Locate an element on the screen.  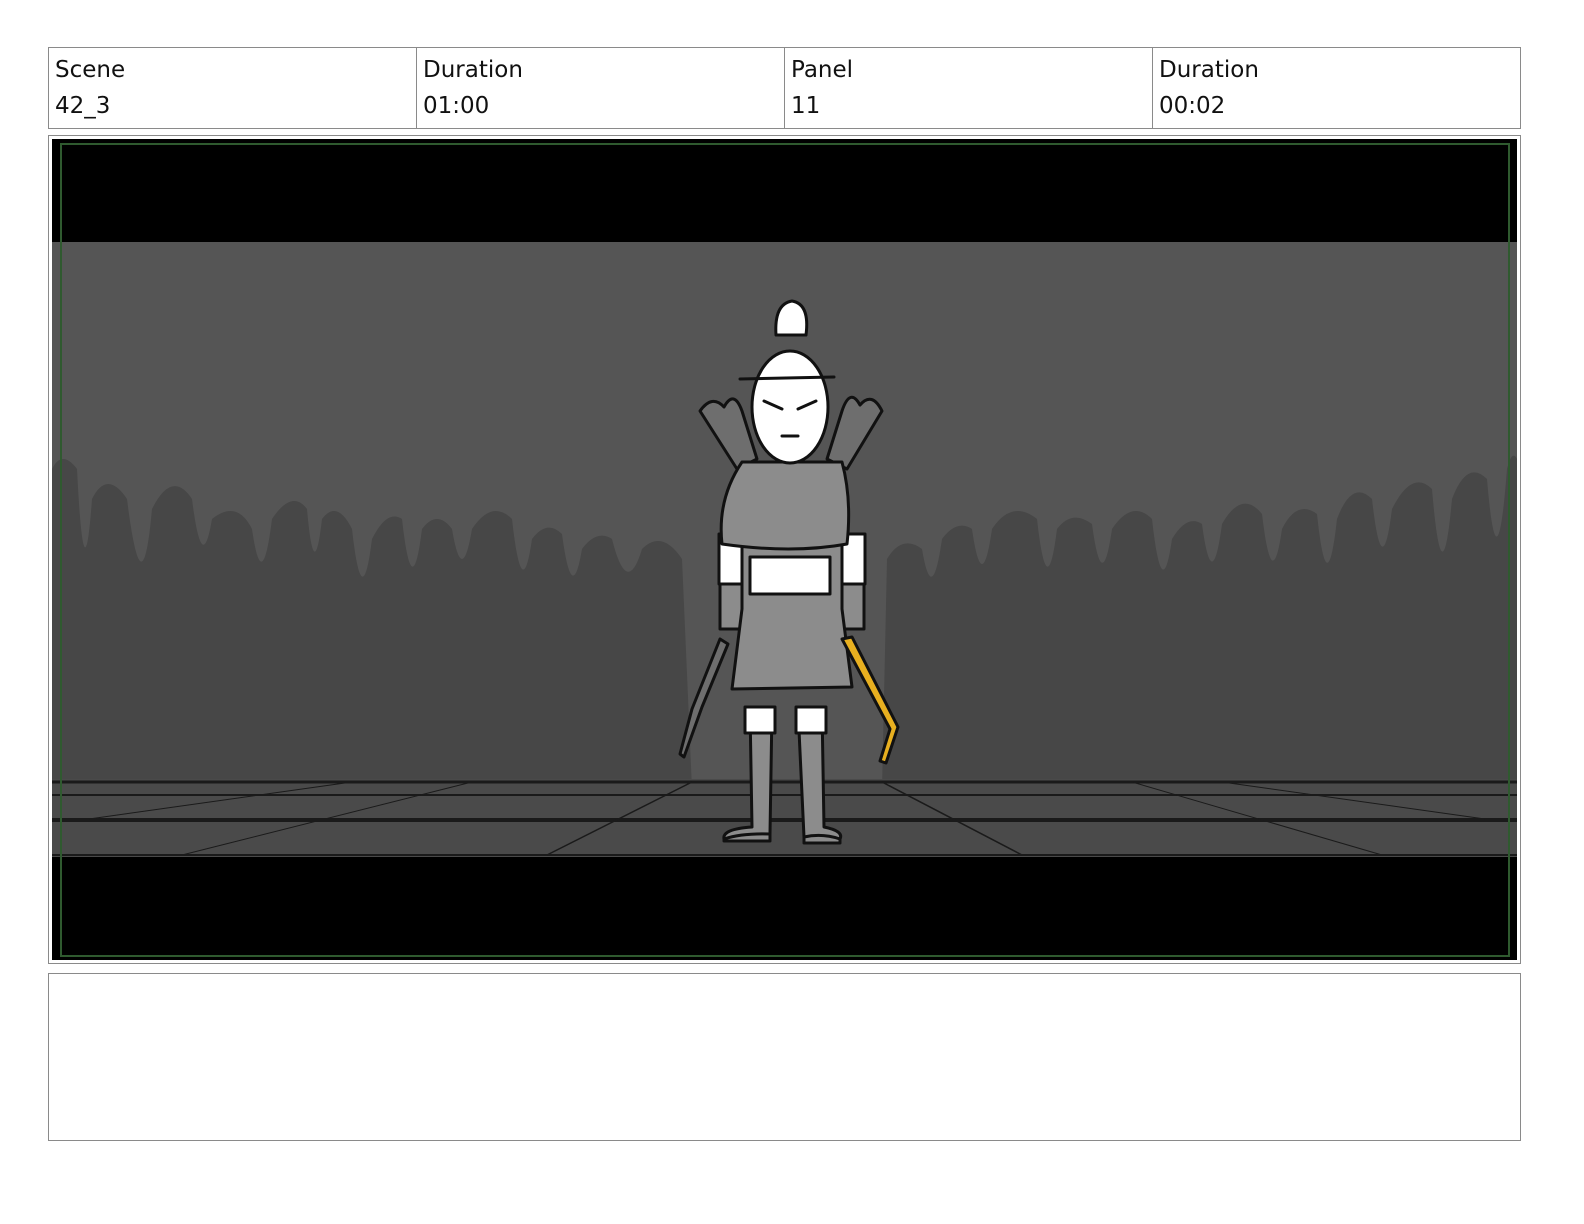
letterbox-top is located at coordinates (784, 190).